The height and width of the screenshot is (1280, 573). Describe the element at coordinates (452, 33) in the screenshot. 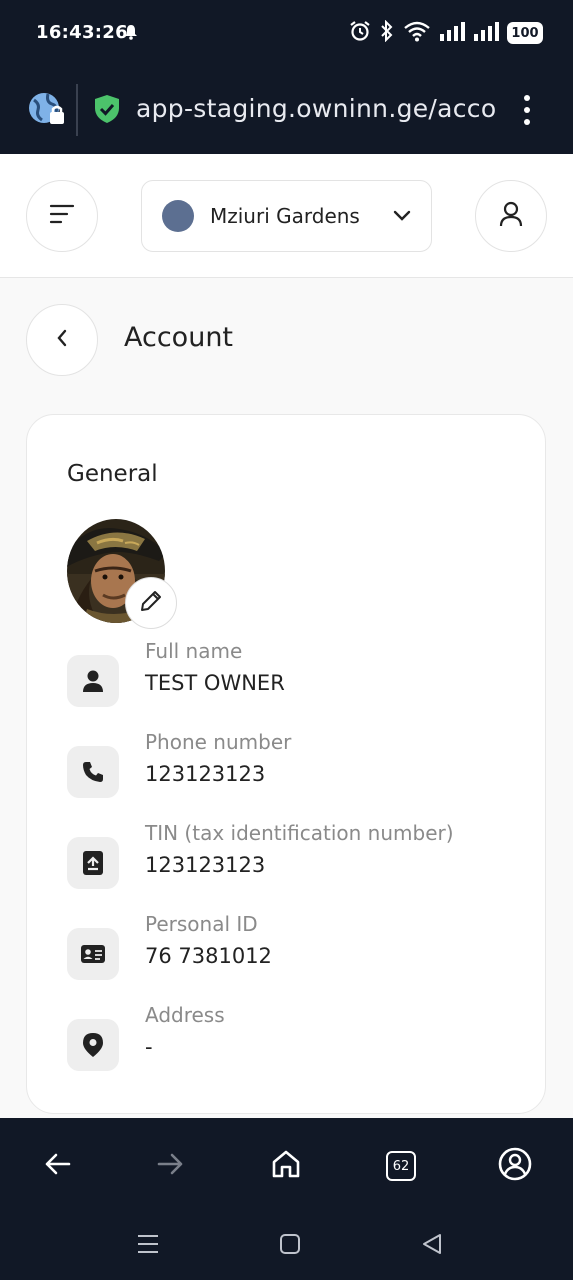

I see `signal-icon` at that location.